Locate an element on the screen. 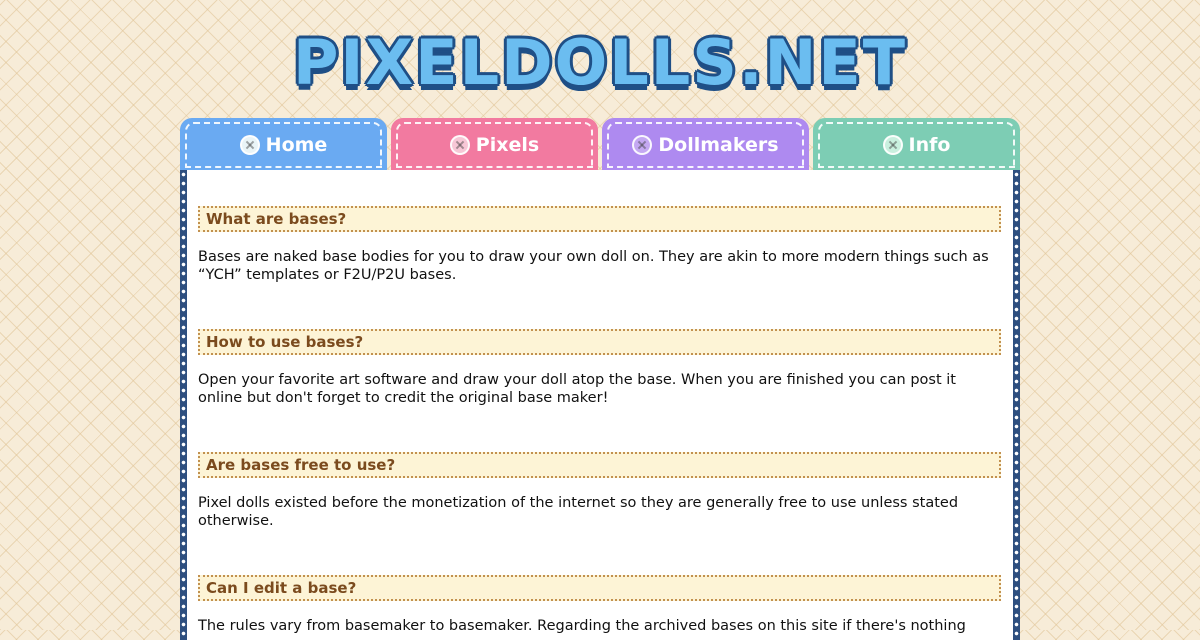 Image resolution: width=1200 pixels, height=640 pixels. tab-pixels-label: Pixels is located at coordinates (507, 145).